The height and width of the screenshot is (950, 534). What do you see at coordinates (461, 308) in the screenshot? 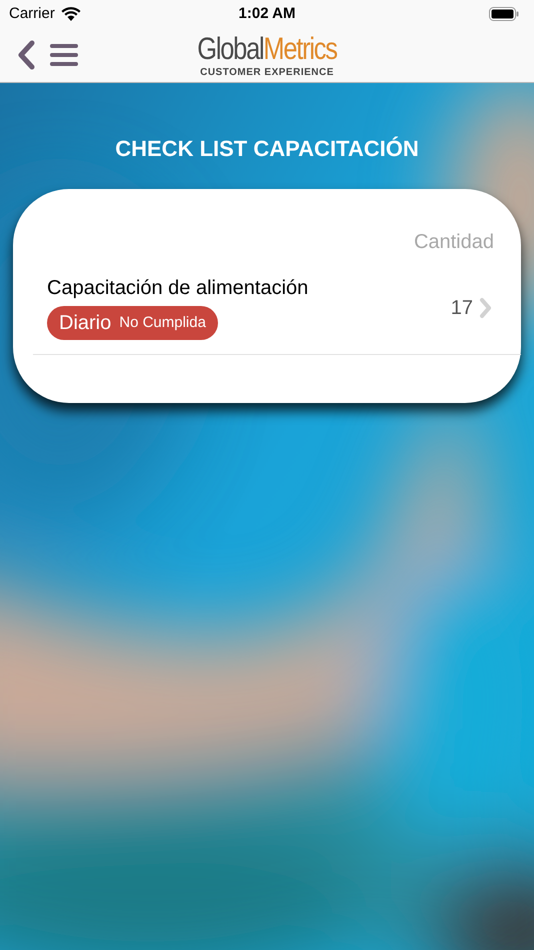
I see `item-count: 17` at bounding box center [461, 308].